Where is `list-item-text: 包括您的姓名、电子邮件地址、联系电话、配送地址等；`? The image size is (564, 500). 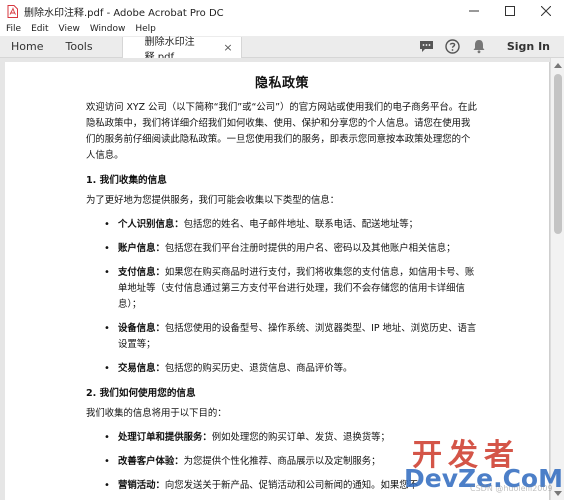
list-item-text: 包括您的姓名、电子邮件地址、联系电话、配送地址等； is located at coordinates (301, 224).